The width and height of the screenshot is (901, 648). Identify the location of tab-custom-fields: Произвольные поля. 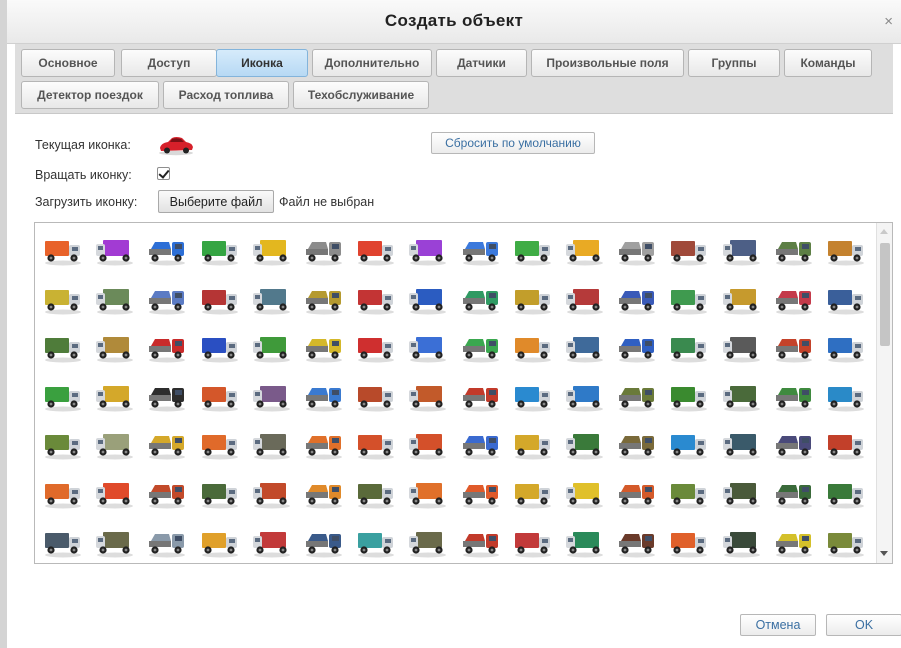
(607, 63).